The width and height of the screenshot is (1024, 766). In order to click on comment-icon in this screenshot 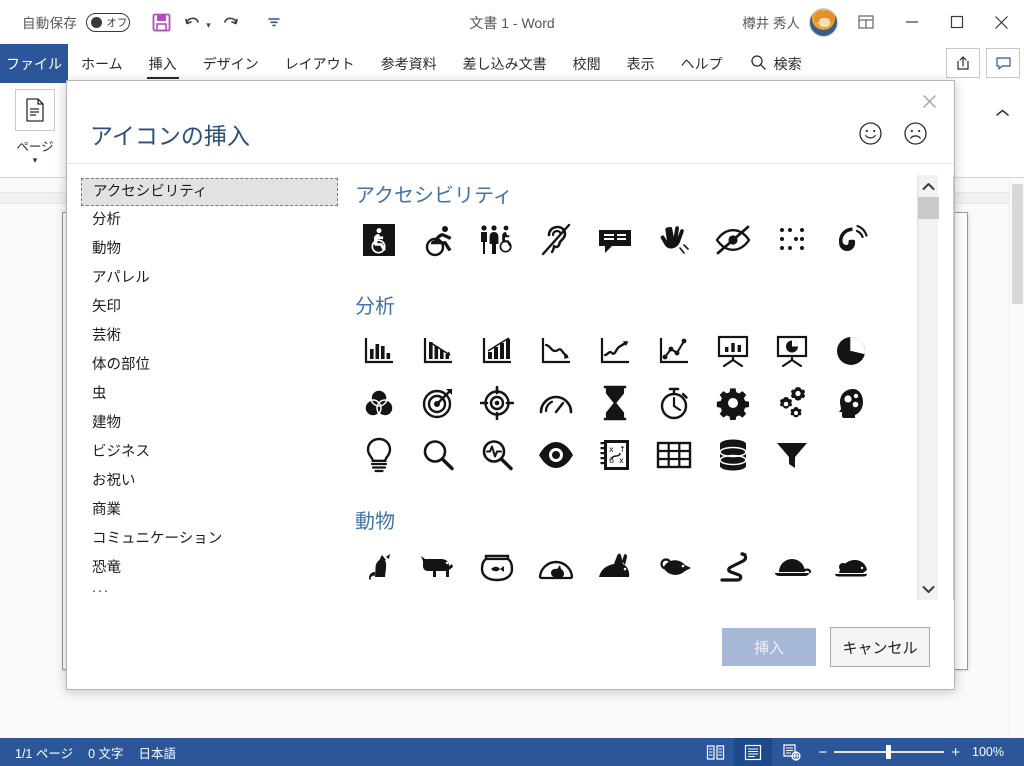, I will do `click(1003, 63)`.